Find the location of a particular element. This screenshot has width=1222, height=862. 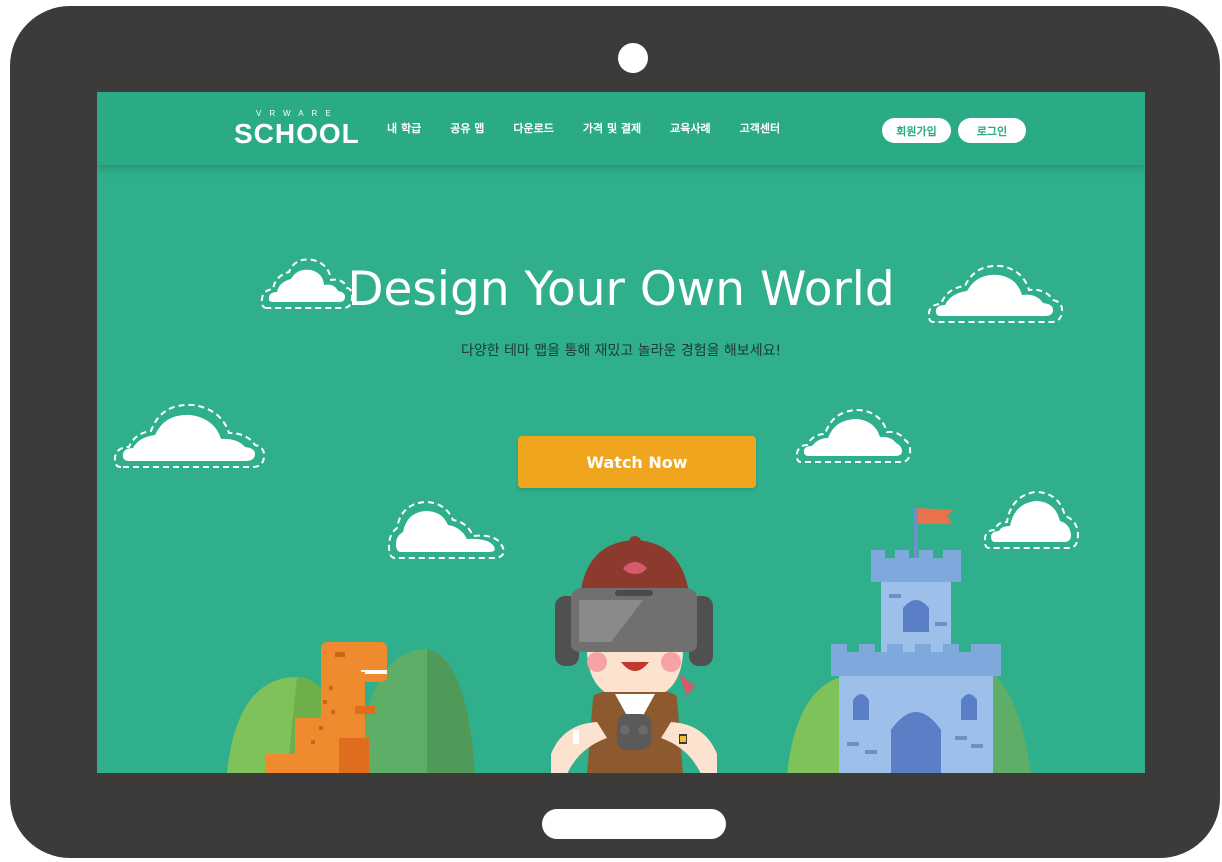

home-button is located at coordinates (634, 824).